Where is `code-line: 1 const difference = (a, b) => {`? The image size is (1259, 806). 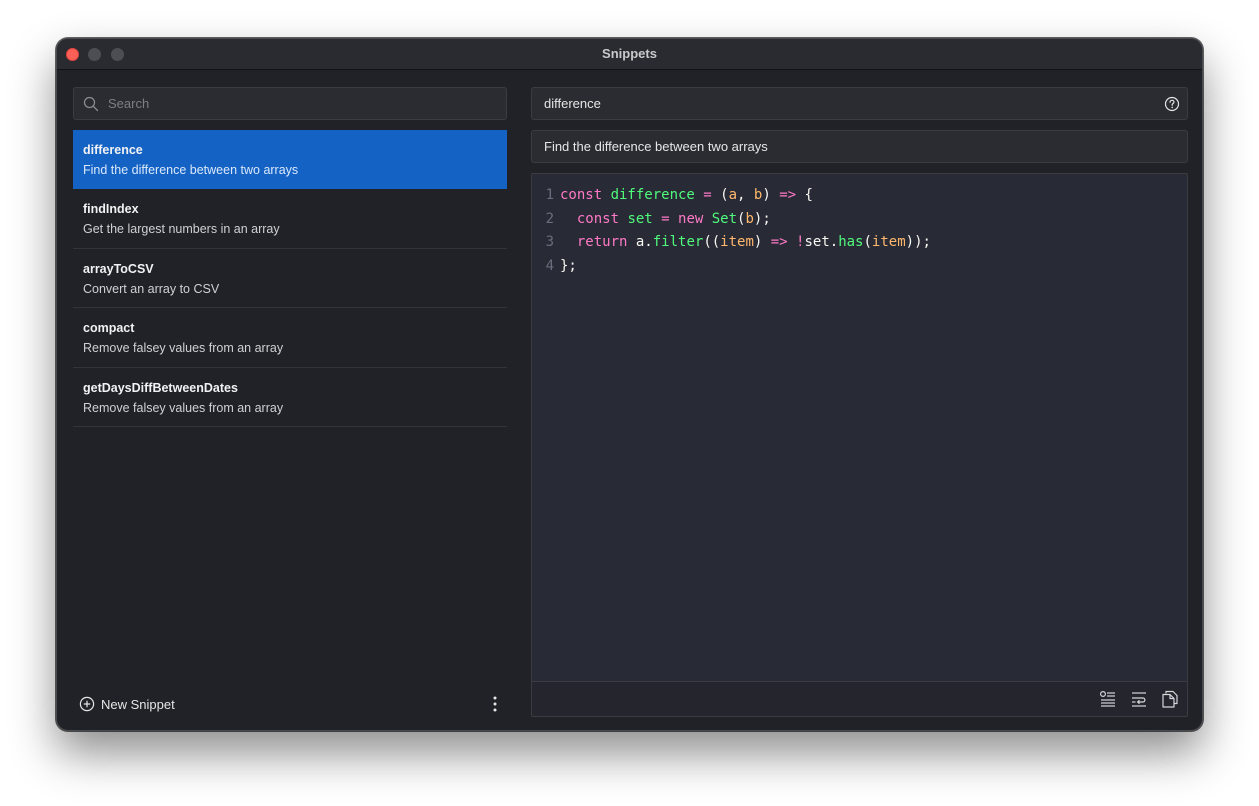
code-line: 1 const difference = (a, b) => { is located at coordinates (859, 196).